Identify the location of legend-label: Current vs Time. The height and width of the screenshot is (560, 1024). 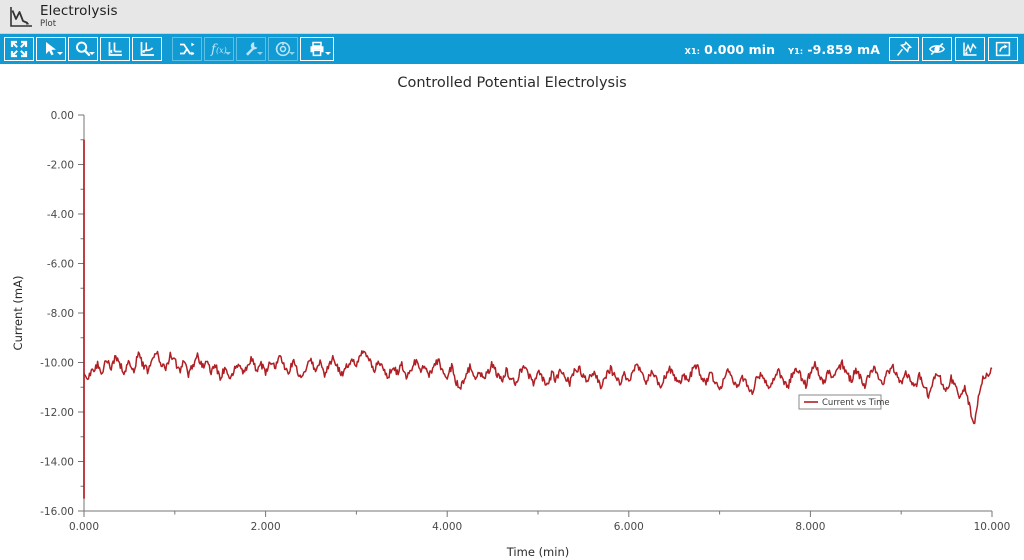
(856, 403).